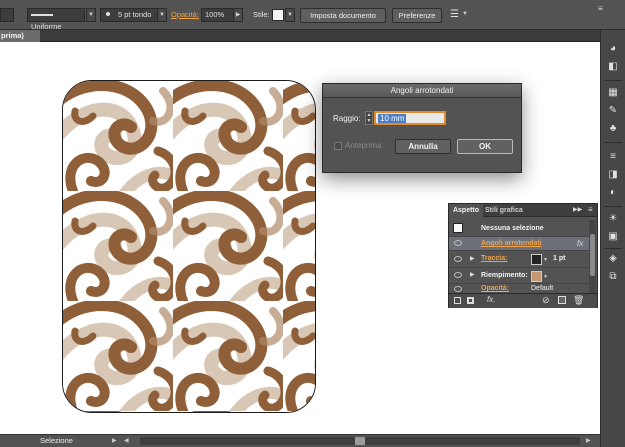 This screenshot has width=625, height=447. Describe the element at coordinates (42, 15) in the screenshot. I see `stroke-line-icon` at that location.